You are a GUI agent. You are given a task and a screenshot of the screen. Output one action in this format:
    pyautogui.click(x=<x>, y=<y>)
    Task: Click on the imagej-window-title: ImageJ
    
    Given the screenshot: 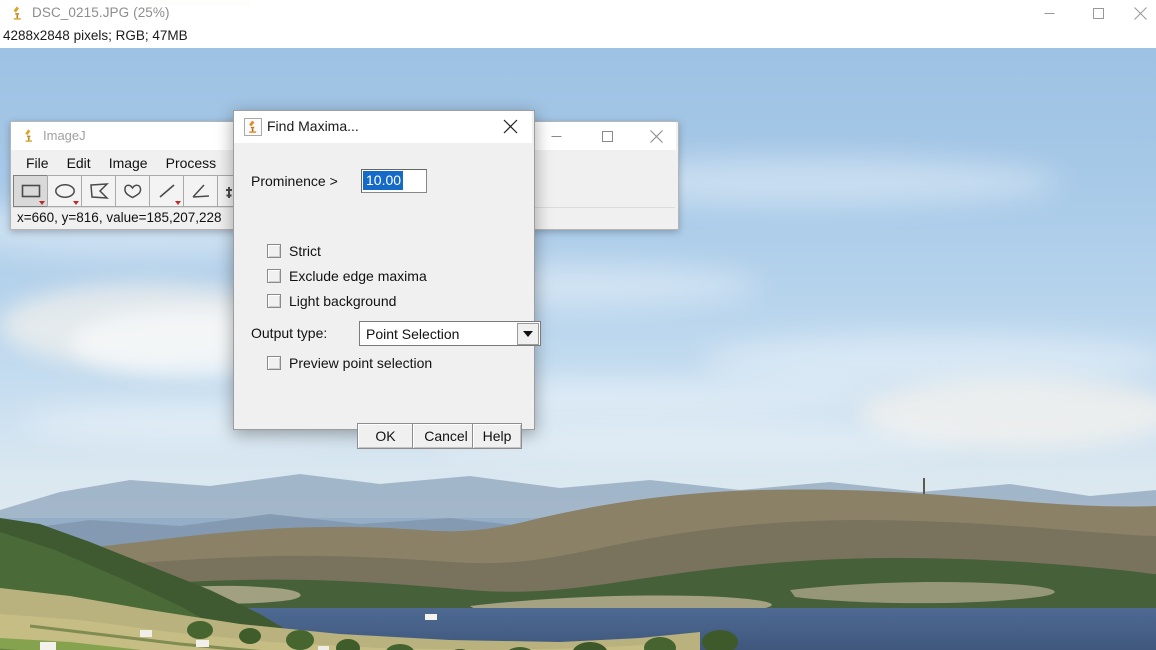 What is the action you would take?
    pyautogui.click(x=64, y=135)
    